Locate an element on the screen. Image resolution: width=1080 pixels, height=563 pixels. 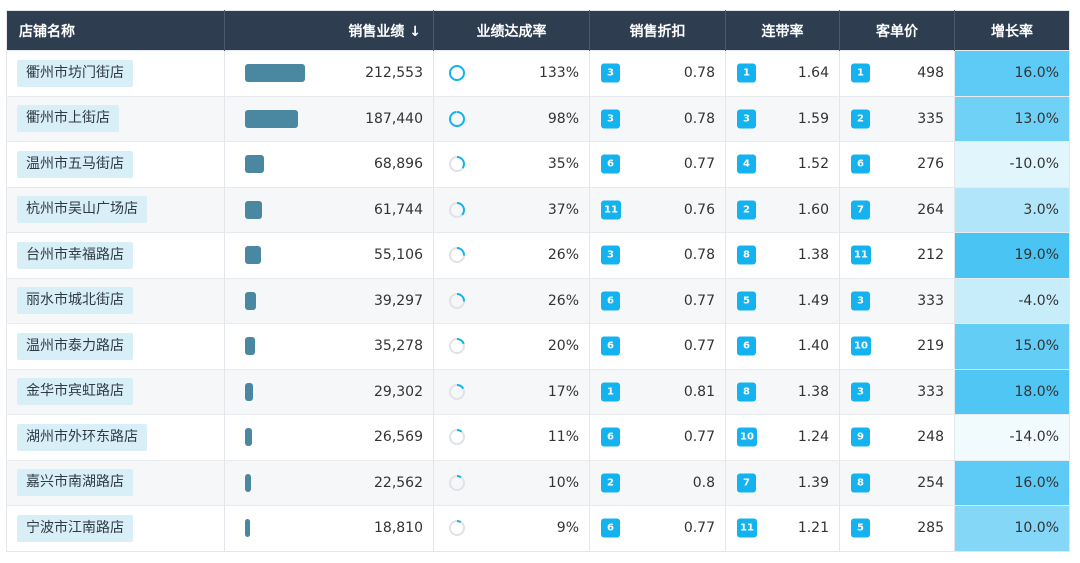
rank-badge: 11 is located at coordinates (747, 528).